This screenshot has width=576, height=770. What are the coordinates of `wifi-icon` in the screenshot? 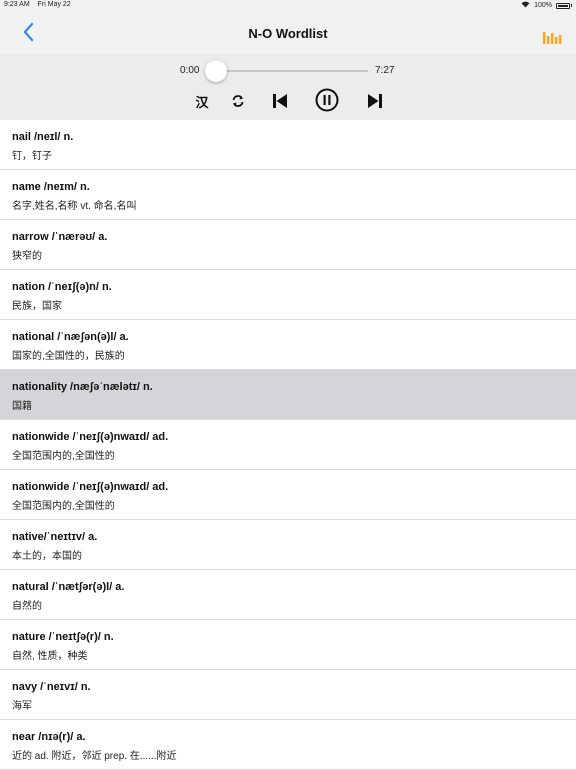 It's located at (525, 5).